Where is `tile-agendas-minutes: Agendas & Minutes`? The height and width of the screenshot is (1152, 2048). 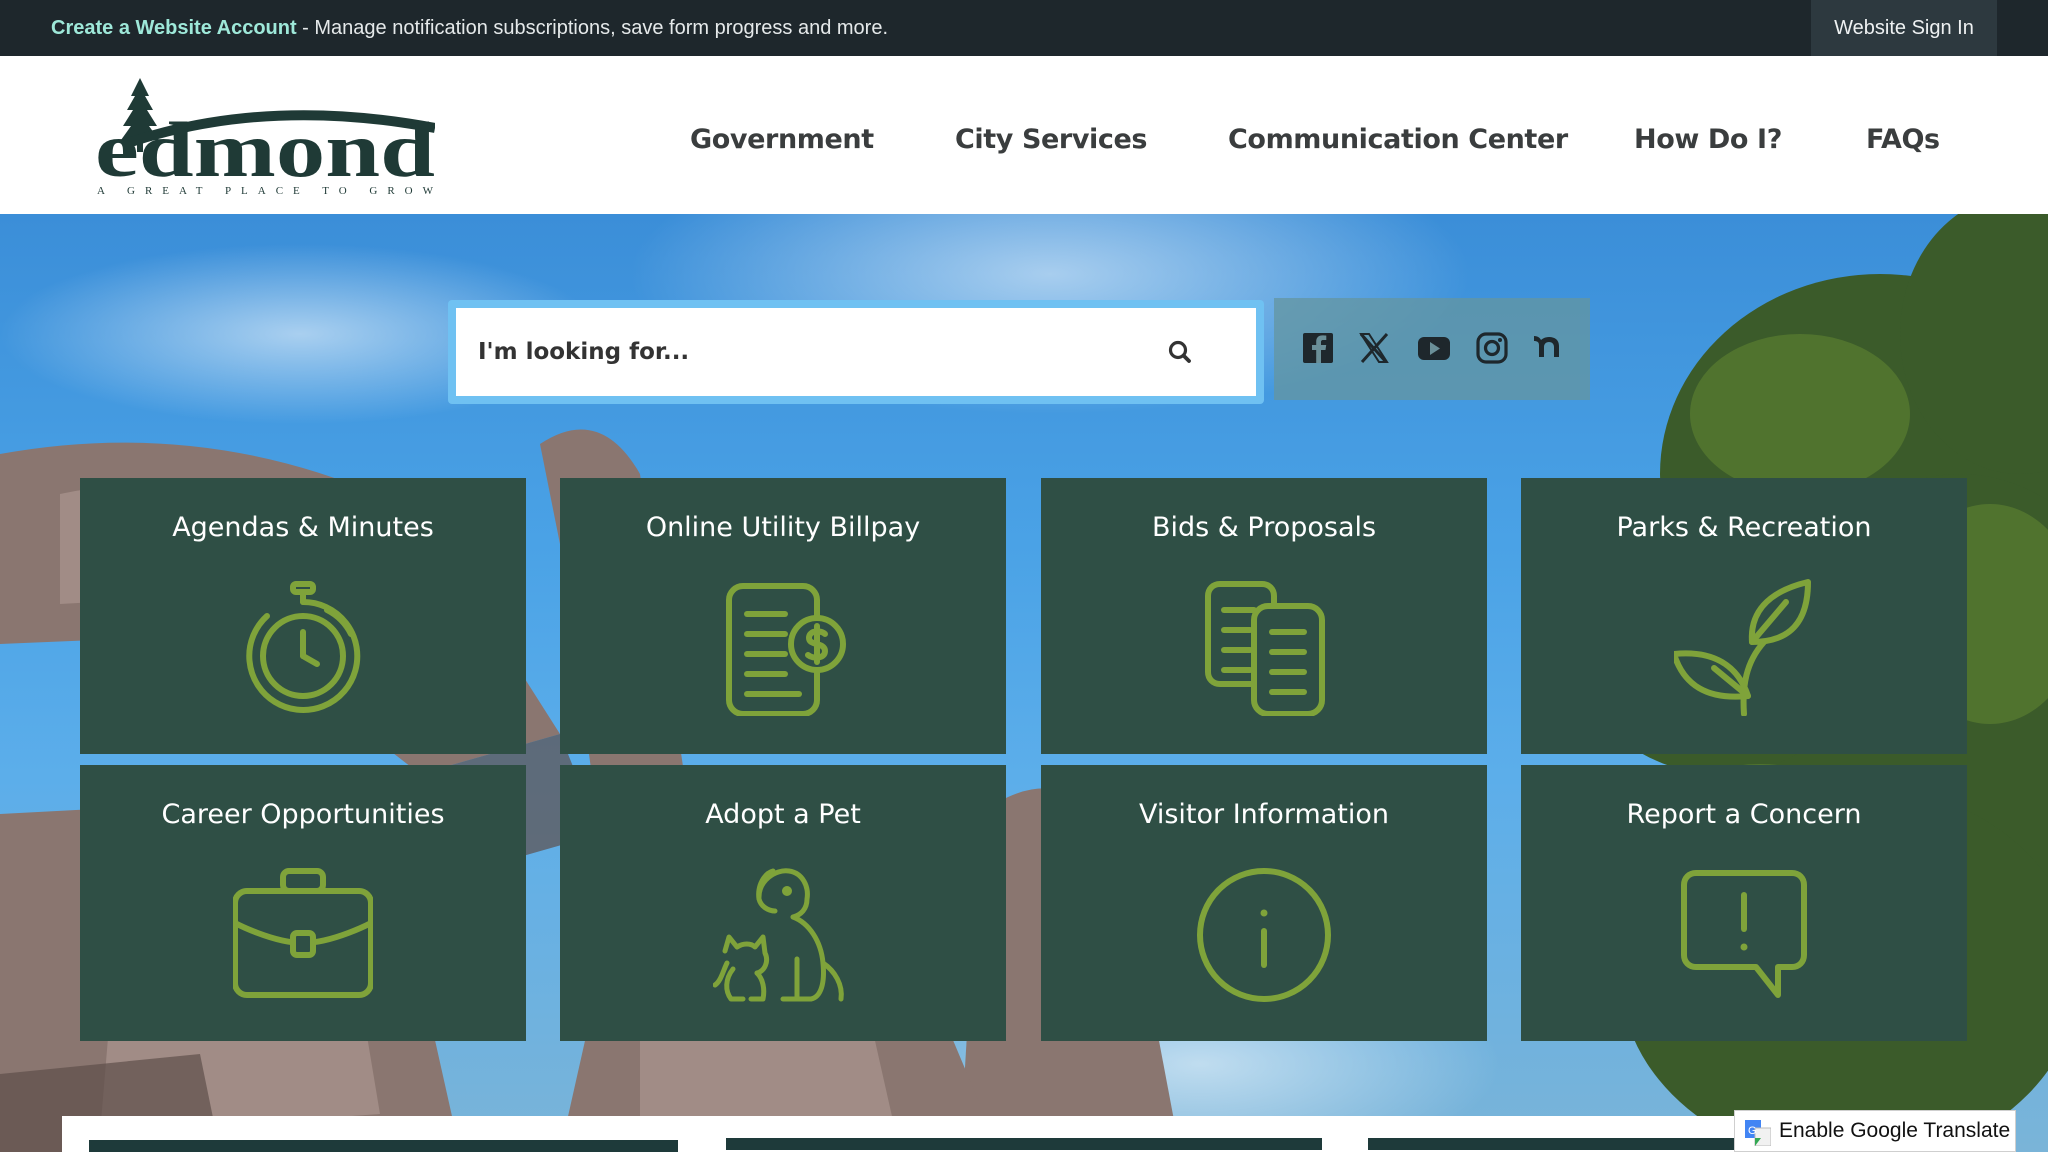 tile-agendas-minutes: Agendas & Minutes is located at coordinates (303, 616).